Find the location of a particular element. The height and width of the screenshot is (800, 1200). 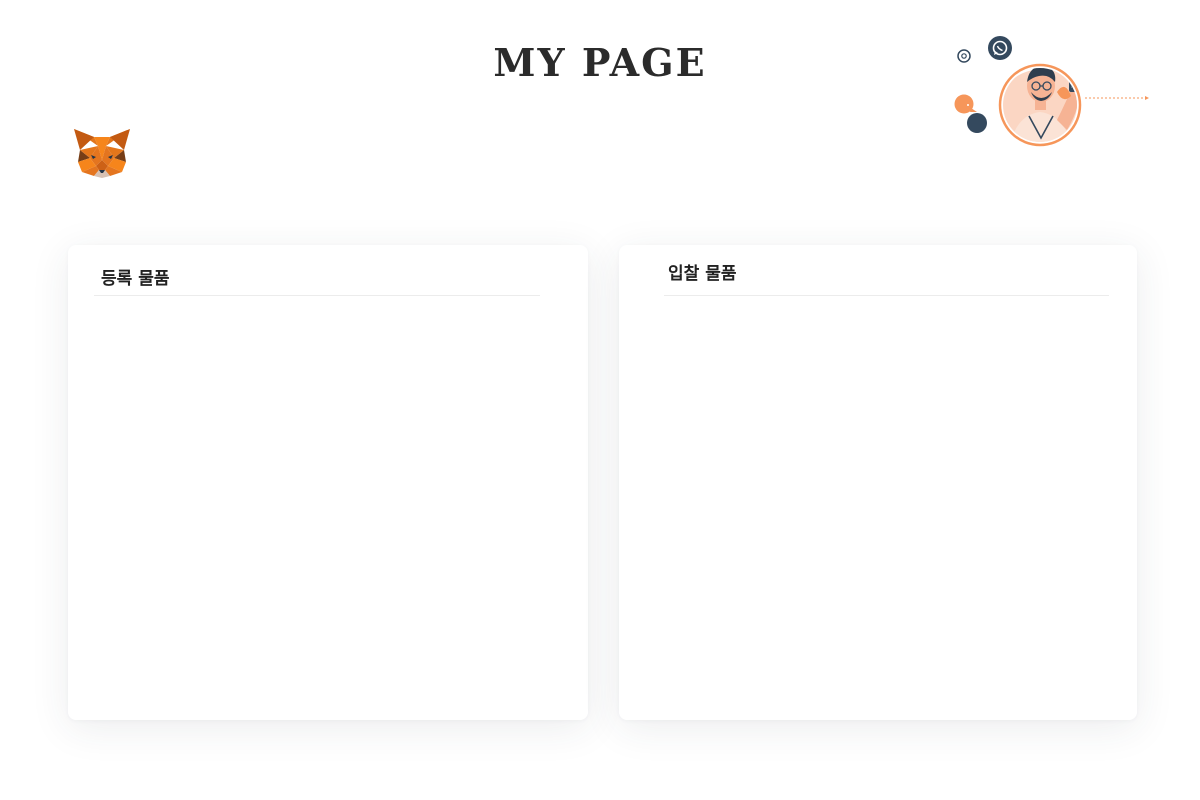

whatsapp-icon is located at coordinates (1000, 48).